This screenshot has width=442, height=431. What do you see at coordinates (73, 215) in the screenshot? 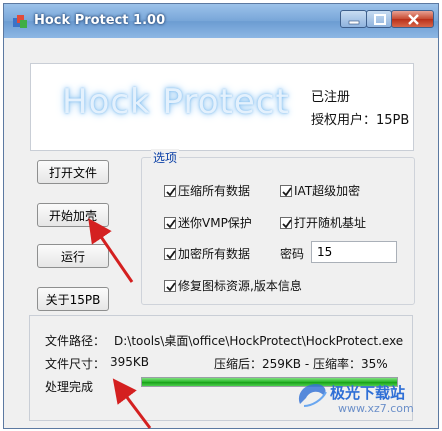
I see `start-pack-button: 开始加壳` at bounding box center [73, 215].